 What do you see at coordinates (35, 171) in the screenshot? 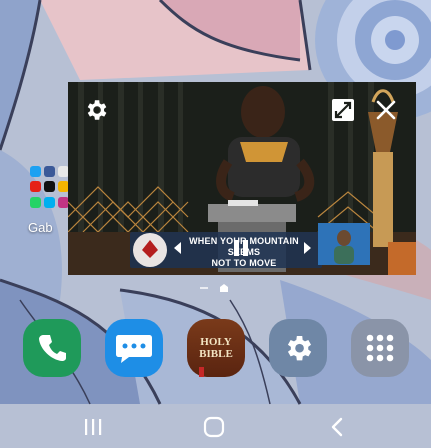
I see `twitter-icon` at bounding box center [35, 171].